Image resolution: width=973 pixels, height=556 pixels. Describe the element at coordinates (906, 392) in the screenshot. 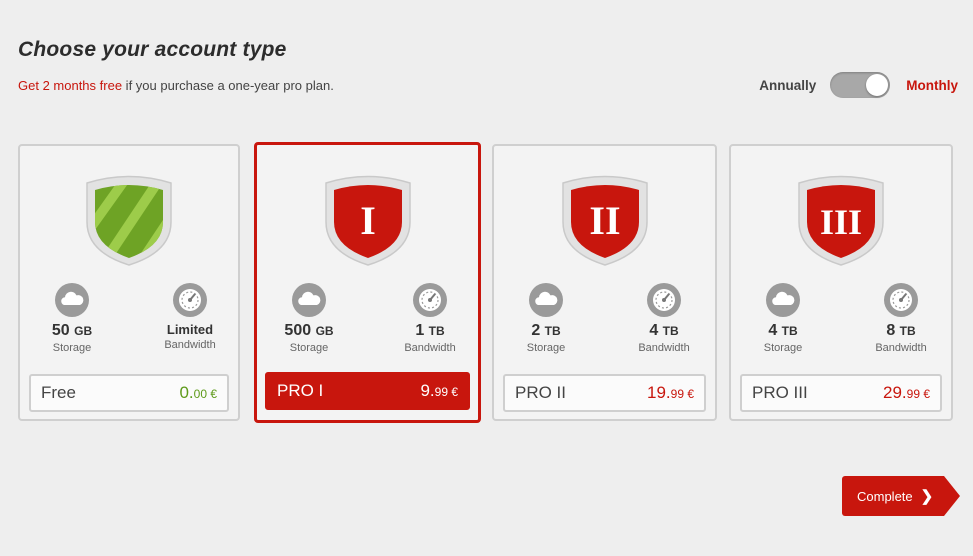

I see `plan-price: 29.99 €` at that location.